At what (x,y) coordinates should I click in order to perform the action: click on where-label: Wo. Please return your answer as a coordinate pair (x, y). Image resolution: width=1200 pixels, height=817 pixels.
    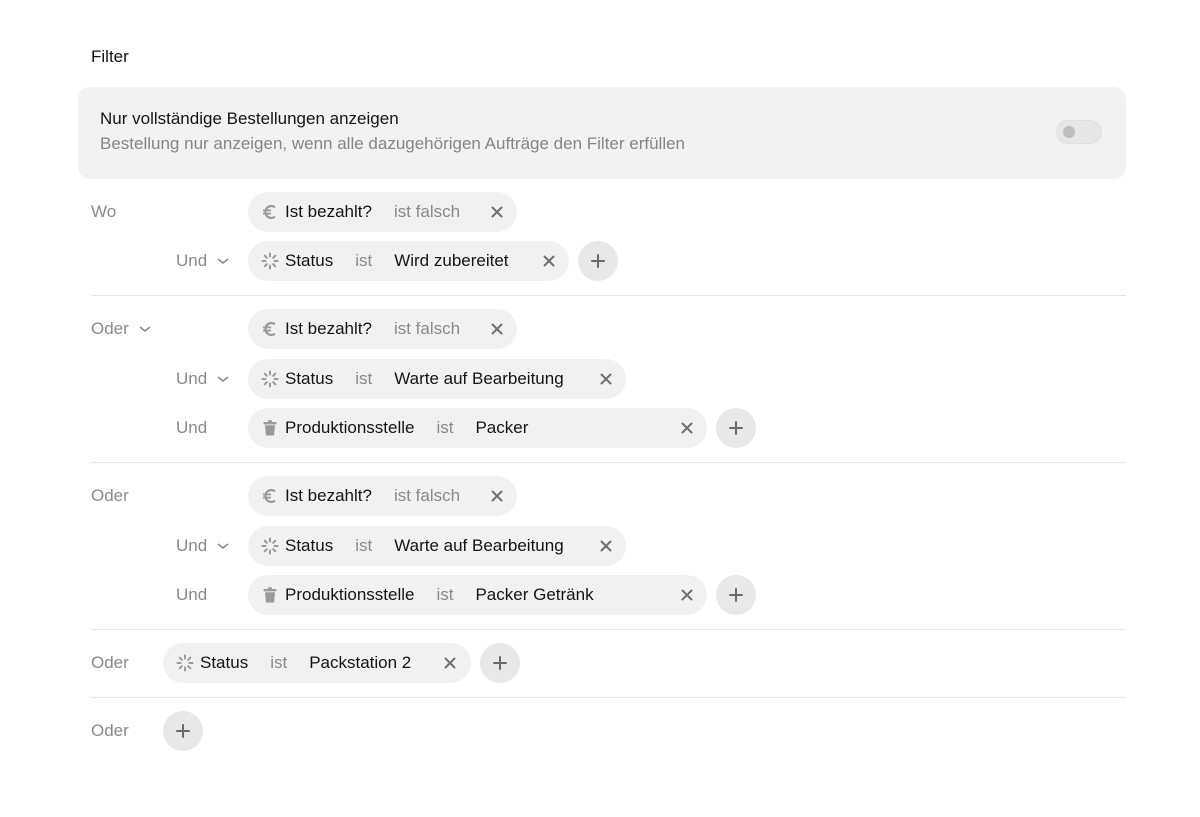
    Looking at the image, I should click on (104, 211).